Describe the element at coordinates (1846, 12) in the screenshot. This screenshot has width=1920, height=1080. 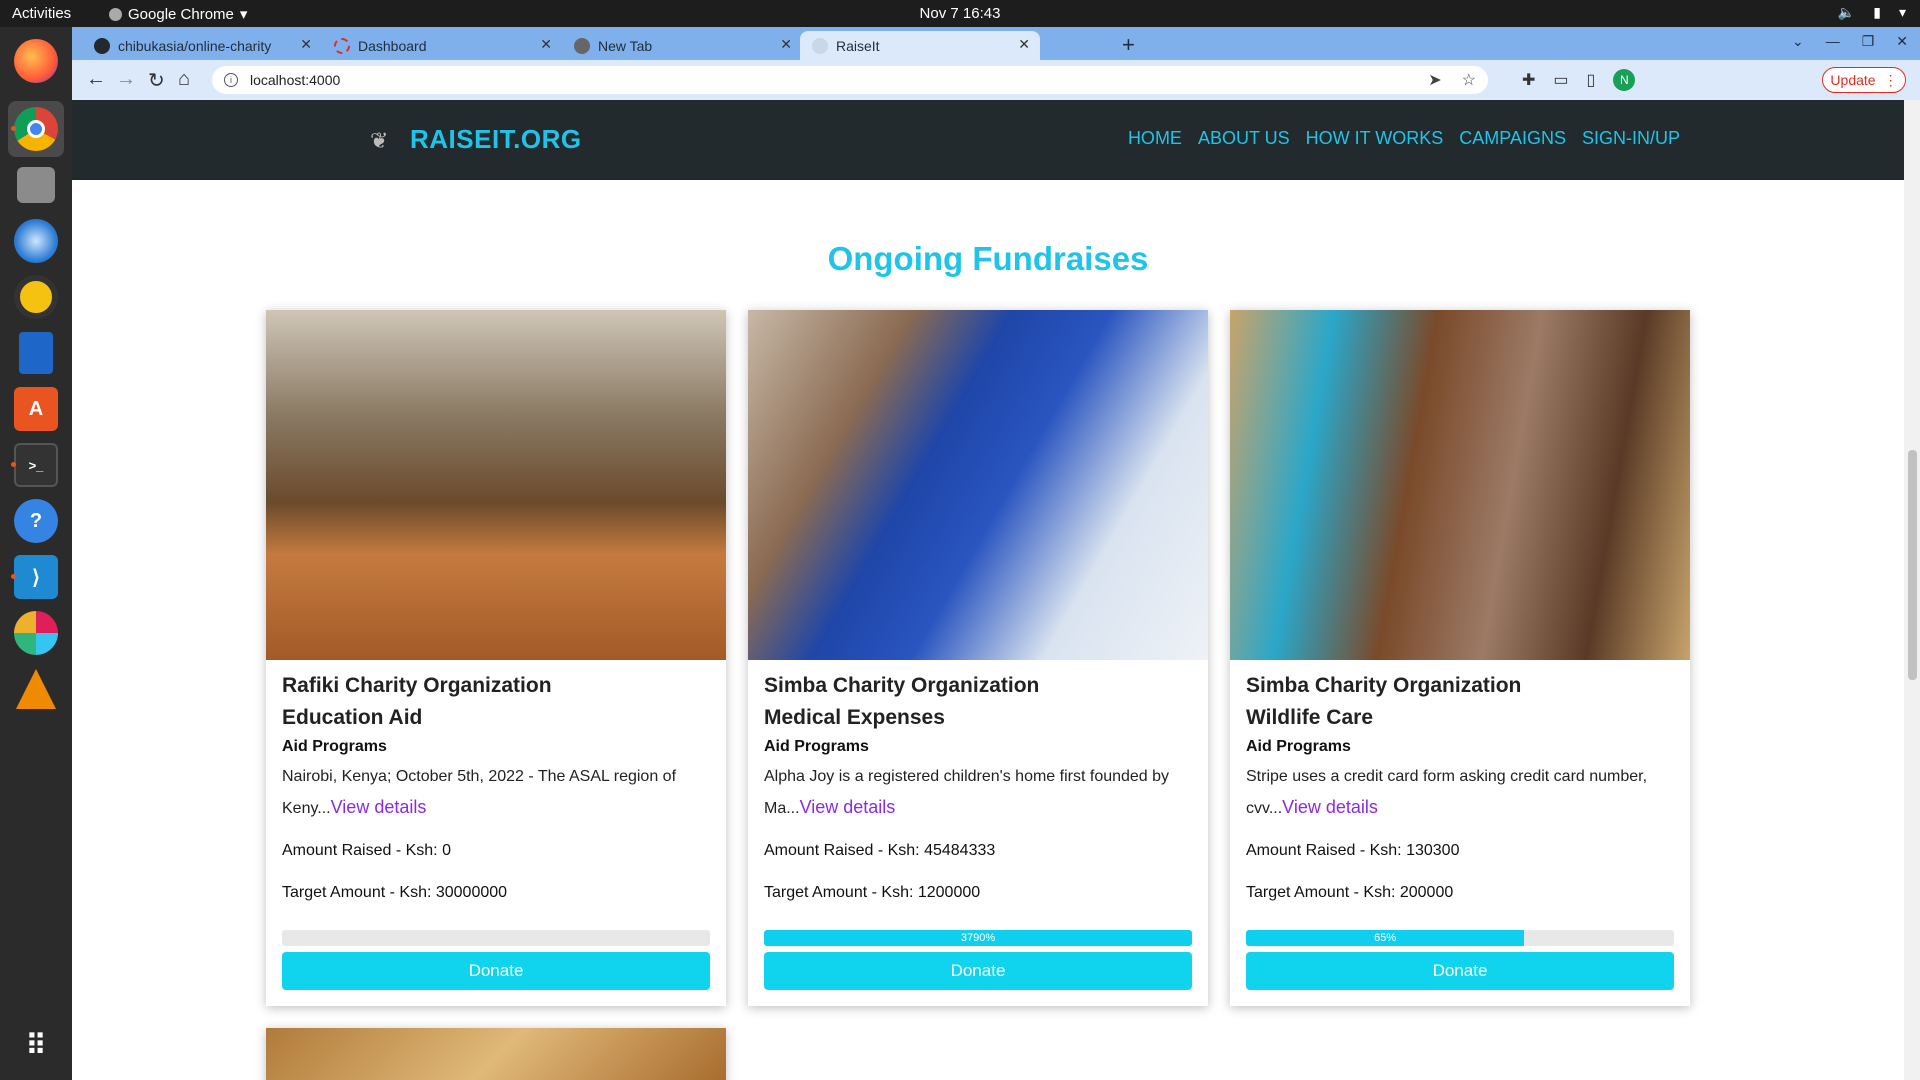
I see `volume-icon: 🔈` at that location.